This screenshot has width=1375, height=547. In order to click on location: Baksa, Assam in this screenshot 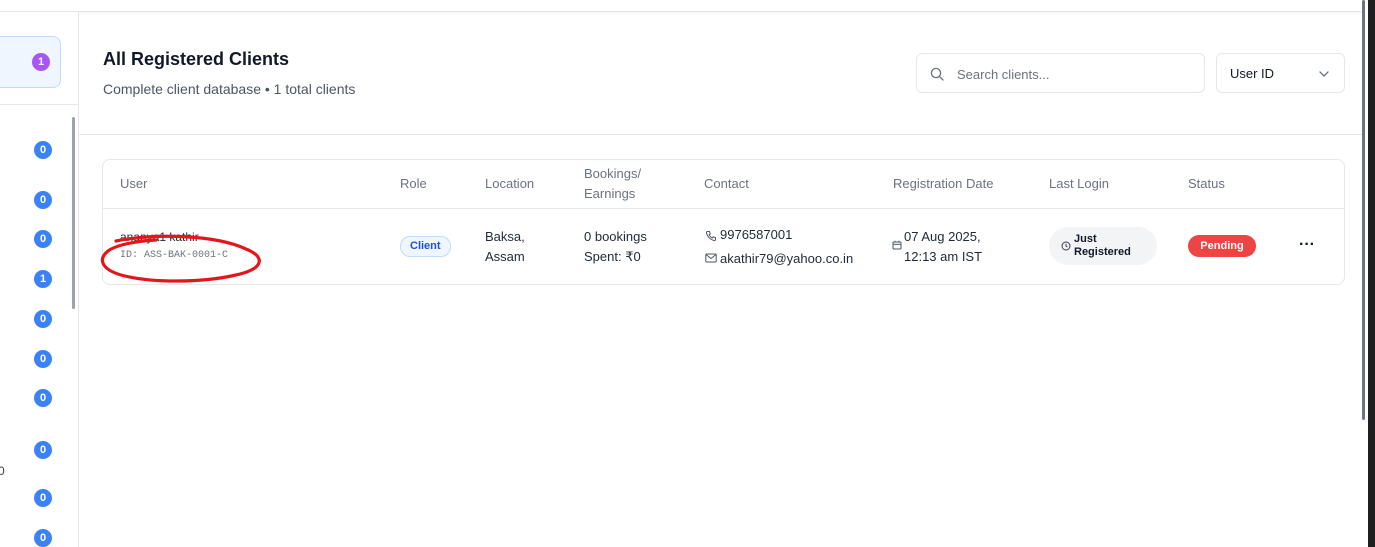, I will do `click(505, 247)`.